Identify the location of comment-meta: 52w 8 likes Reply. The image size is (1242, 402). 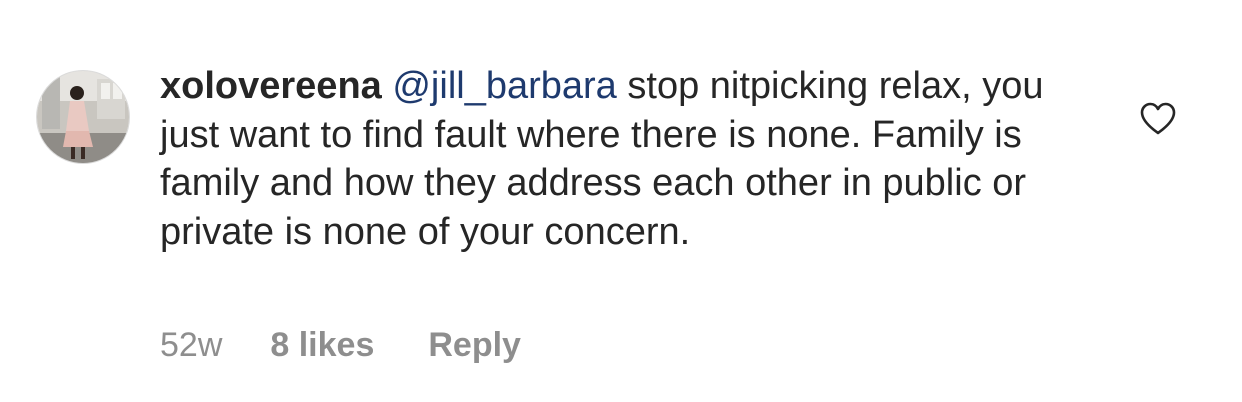
(340, 345).